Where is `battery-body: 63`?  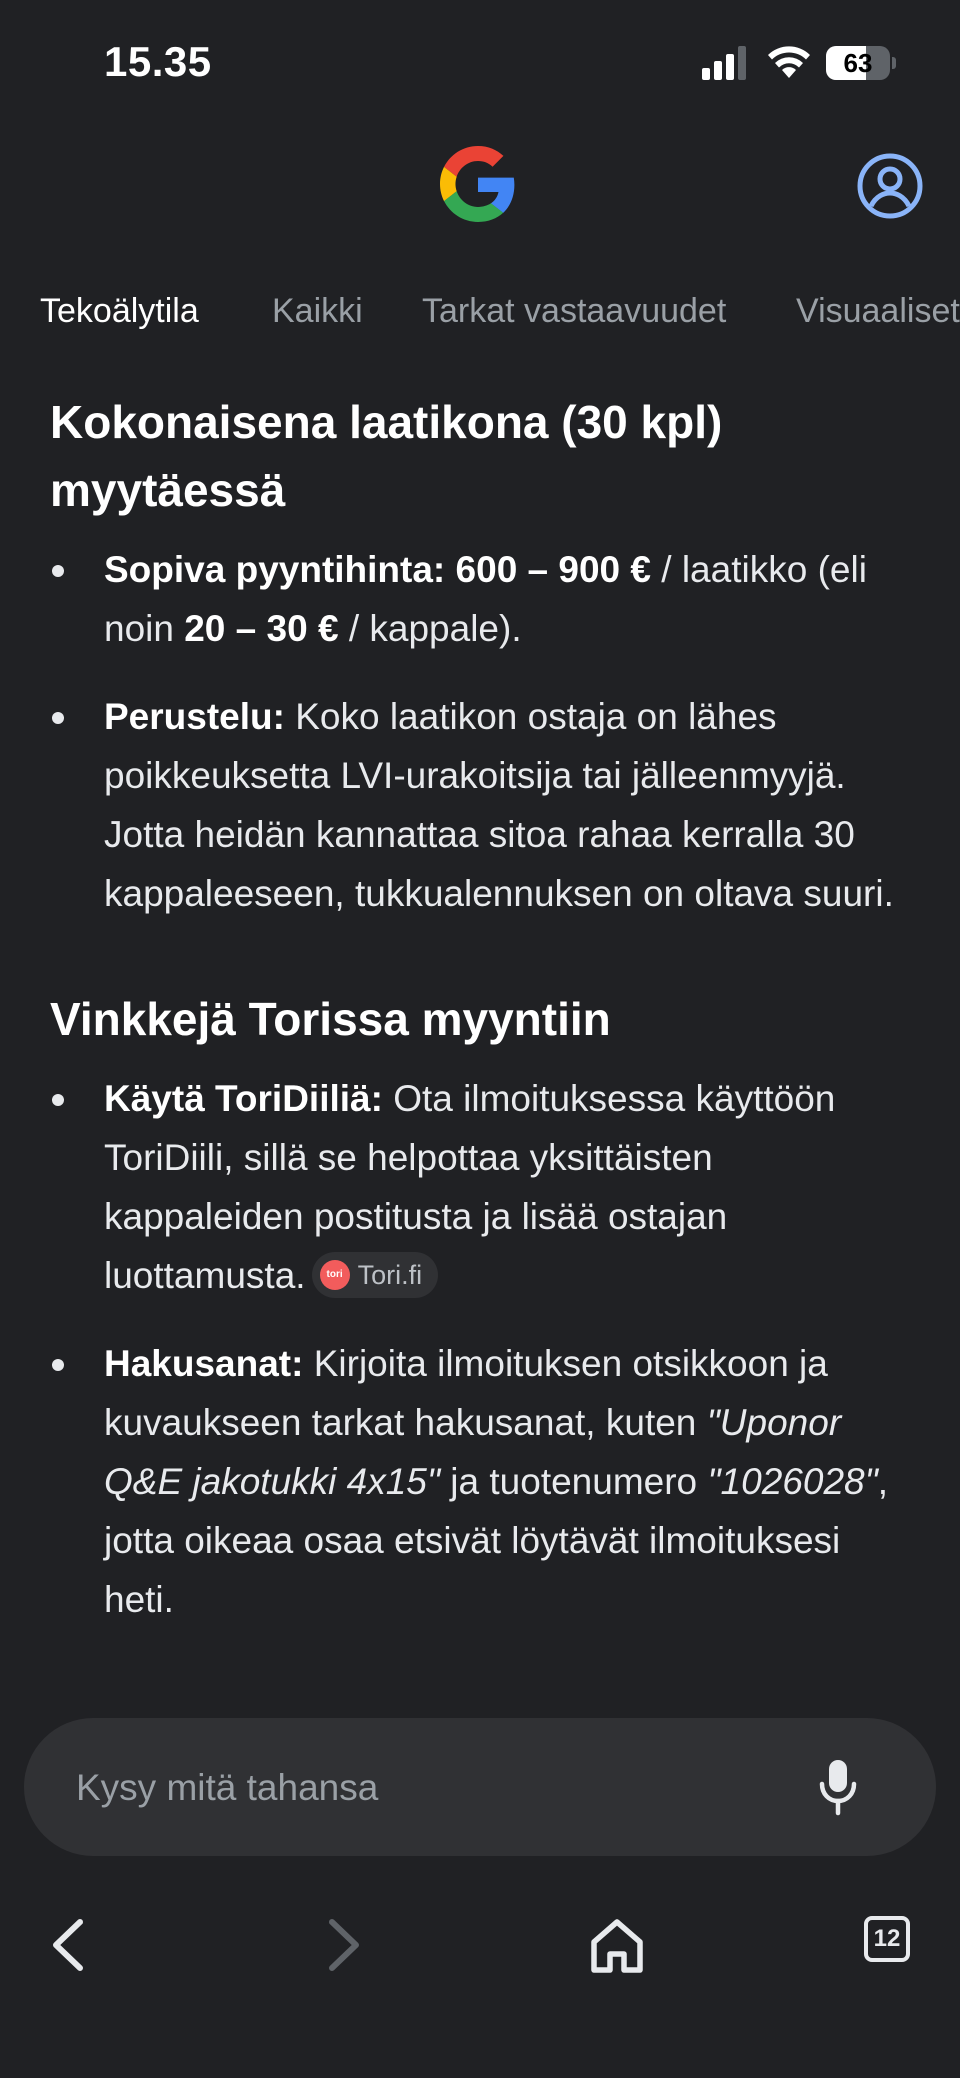 battery-body: 63 is located at coordinates (858, 63).